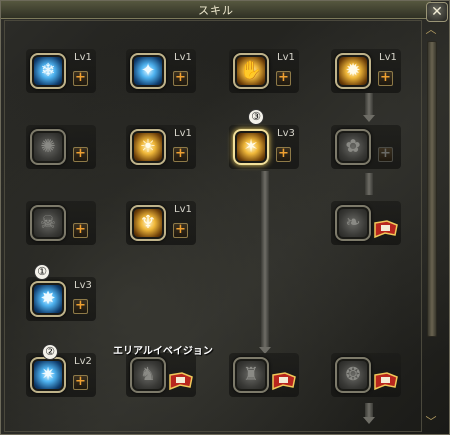  I want to click on scroll-down-arrow-icon: ﹀, so click(431, 422).